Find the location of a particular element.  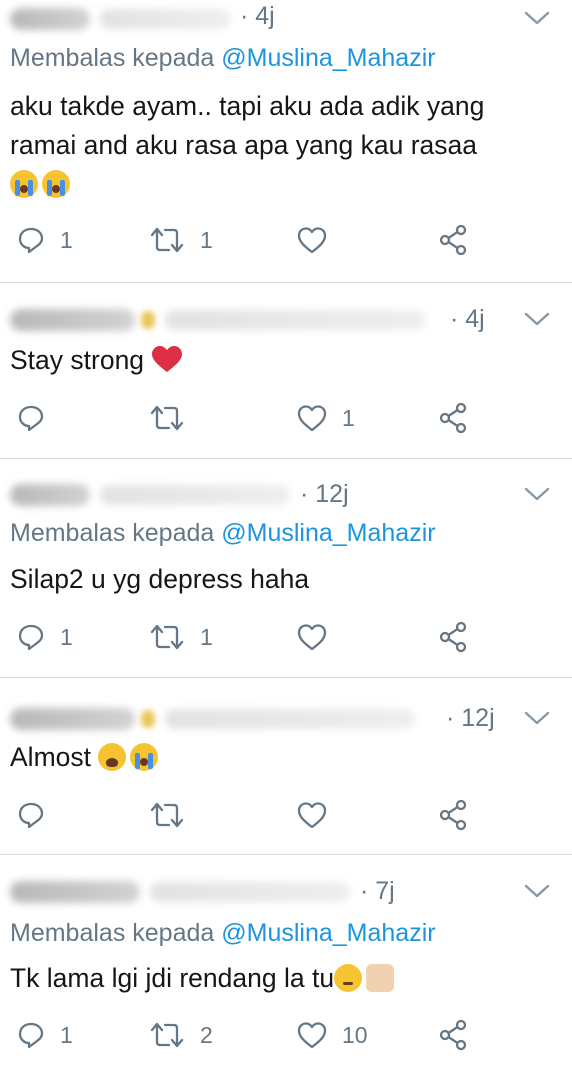

retweet-count: 2 is located at coordinates (206, 1034).